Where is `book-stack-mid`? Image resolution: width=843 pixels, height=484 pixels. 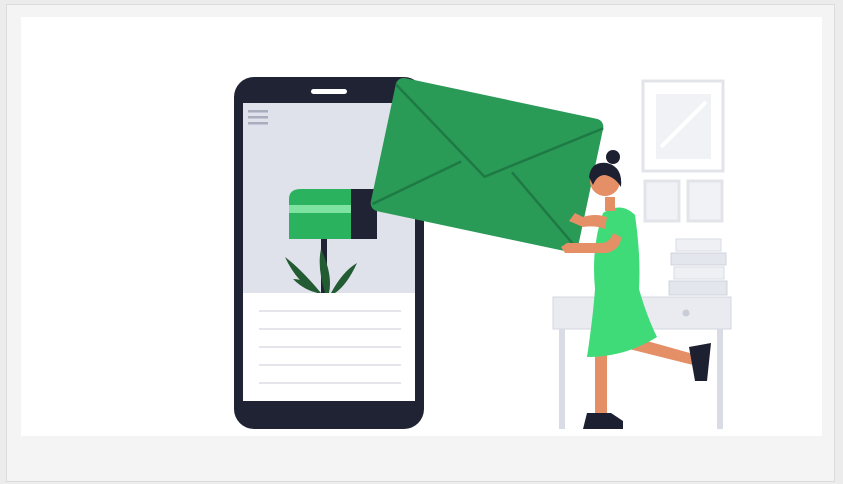 book-stack-mid is located at coordinates (698, 259).